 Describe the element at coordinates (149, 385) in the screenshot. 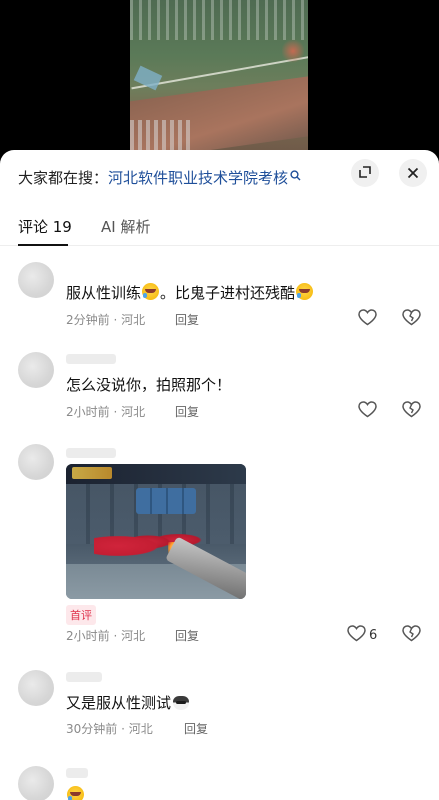

I see `comment-text: 怎么没说你，拍照那个！` at that location.